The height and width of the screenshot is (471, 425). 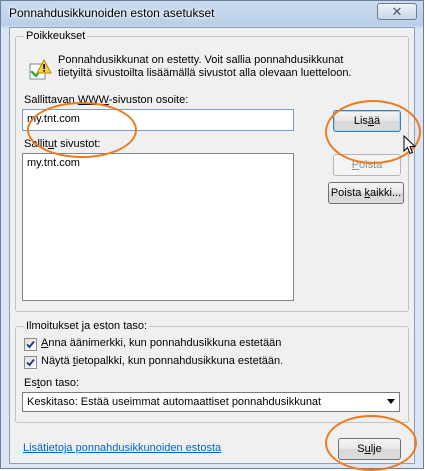 I want to click on close-icon: ✕, so click(x=397, y=11).